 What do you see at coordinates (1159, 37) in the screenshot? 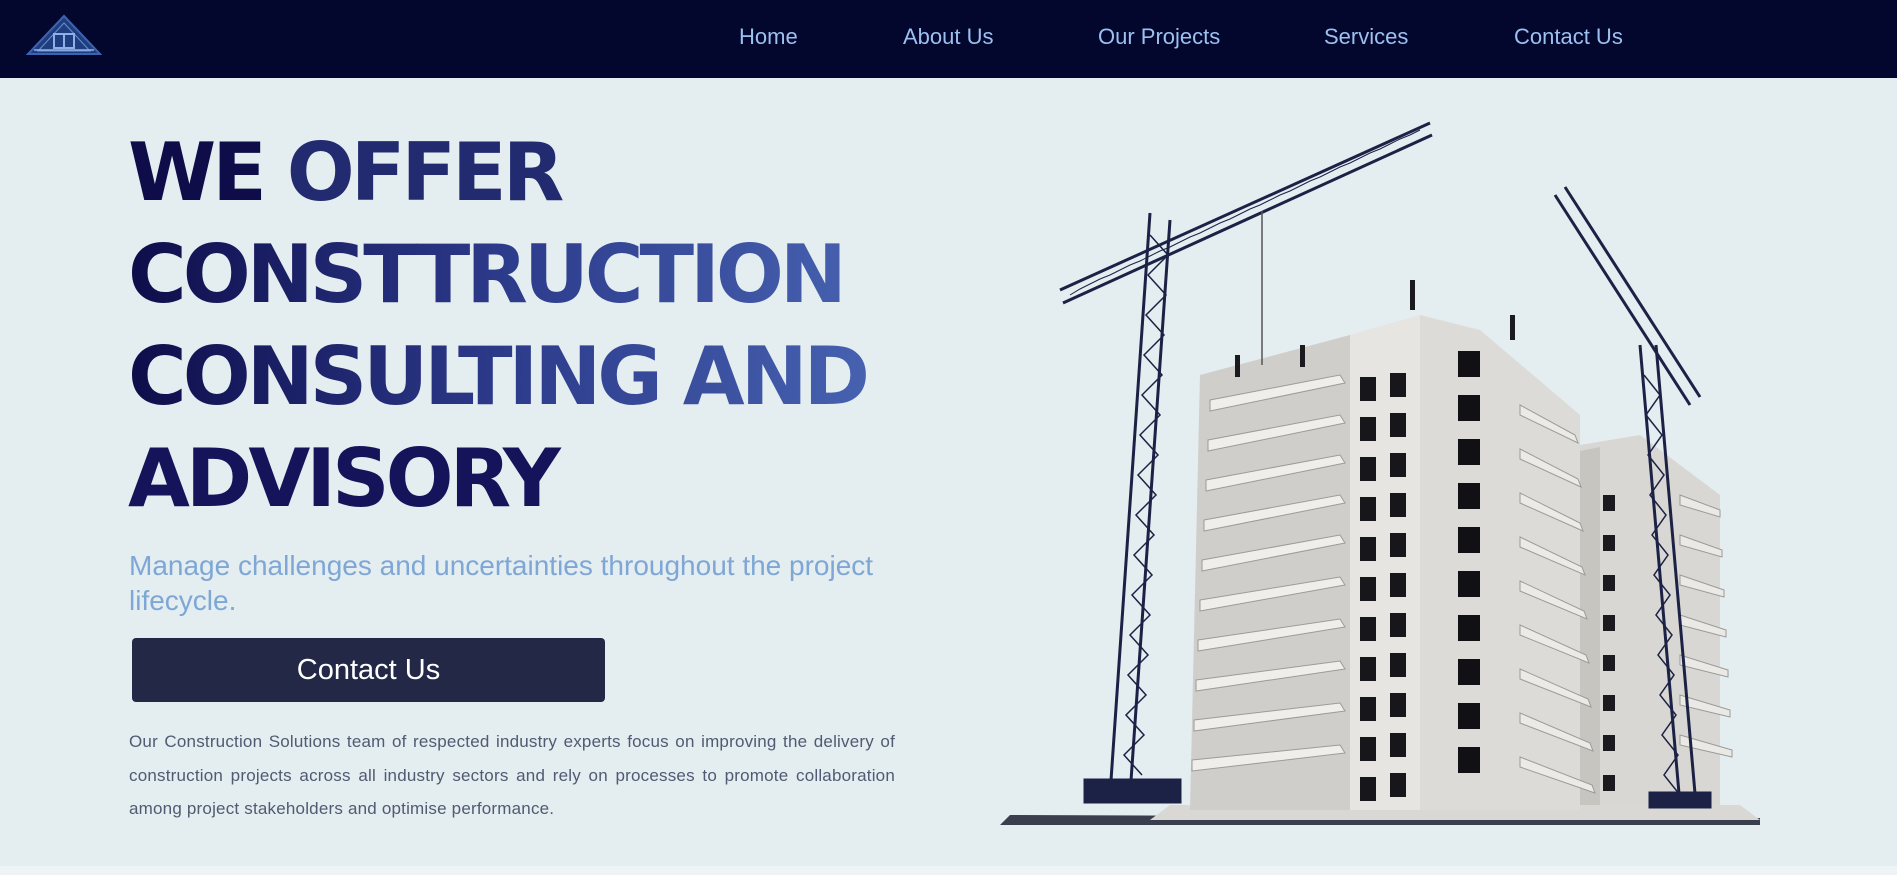
I see `nav-our-projects-link: Our Projects` at bounding box center [1159, 37].